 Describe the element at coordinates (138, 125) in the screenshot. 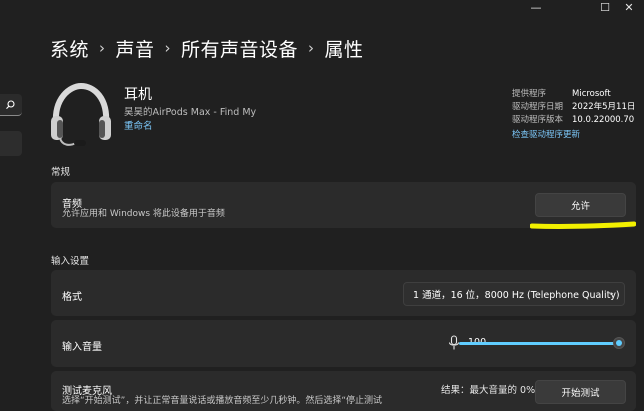

I see `rename-link: 重命名` at that location.